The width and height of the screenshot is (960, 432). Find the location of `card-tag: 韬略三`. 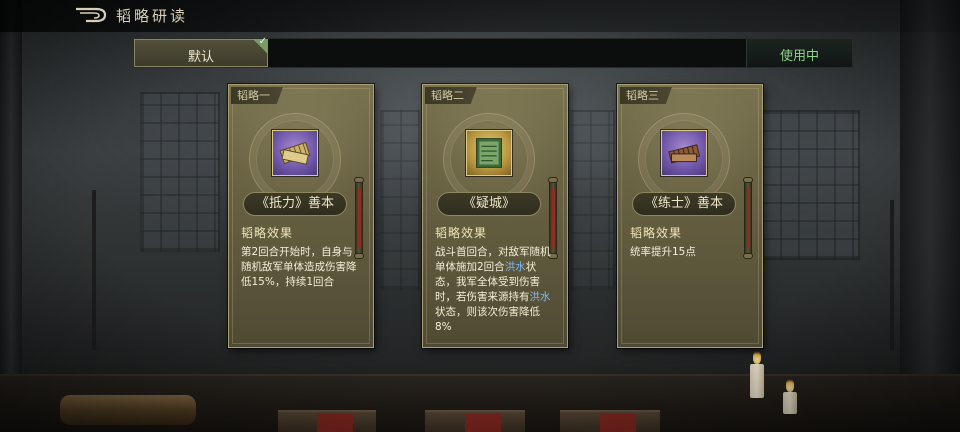

card-tag: 韬略三 is located at coordinates (646, 95).